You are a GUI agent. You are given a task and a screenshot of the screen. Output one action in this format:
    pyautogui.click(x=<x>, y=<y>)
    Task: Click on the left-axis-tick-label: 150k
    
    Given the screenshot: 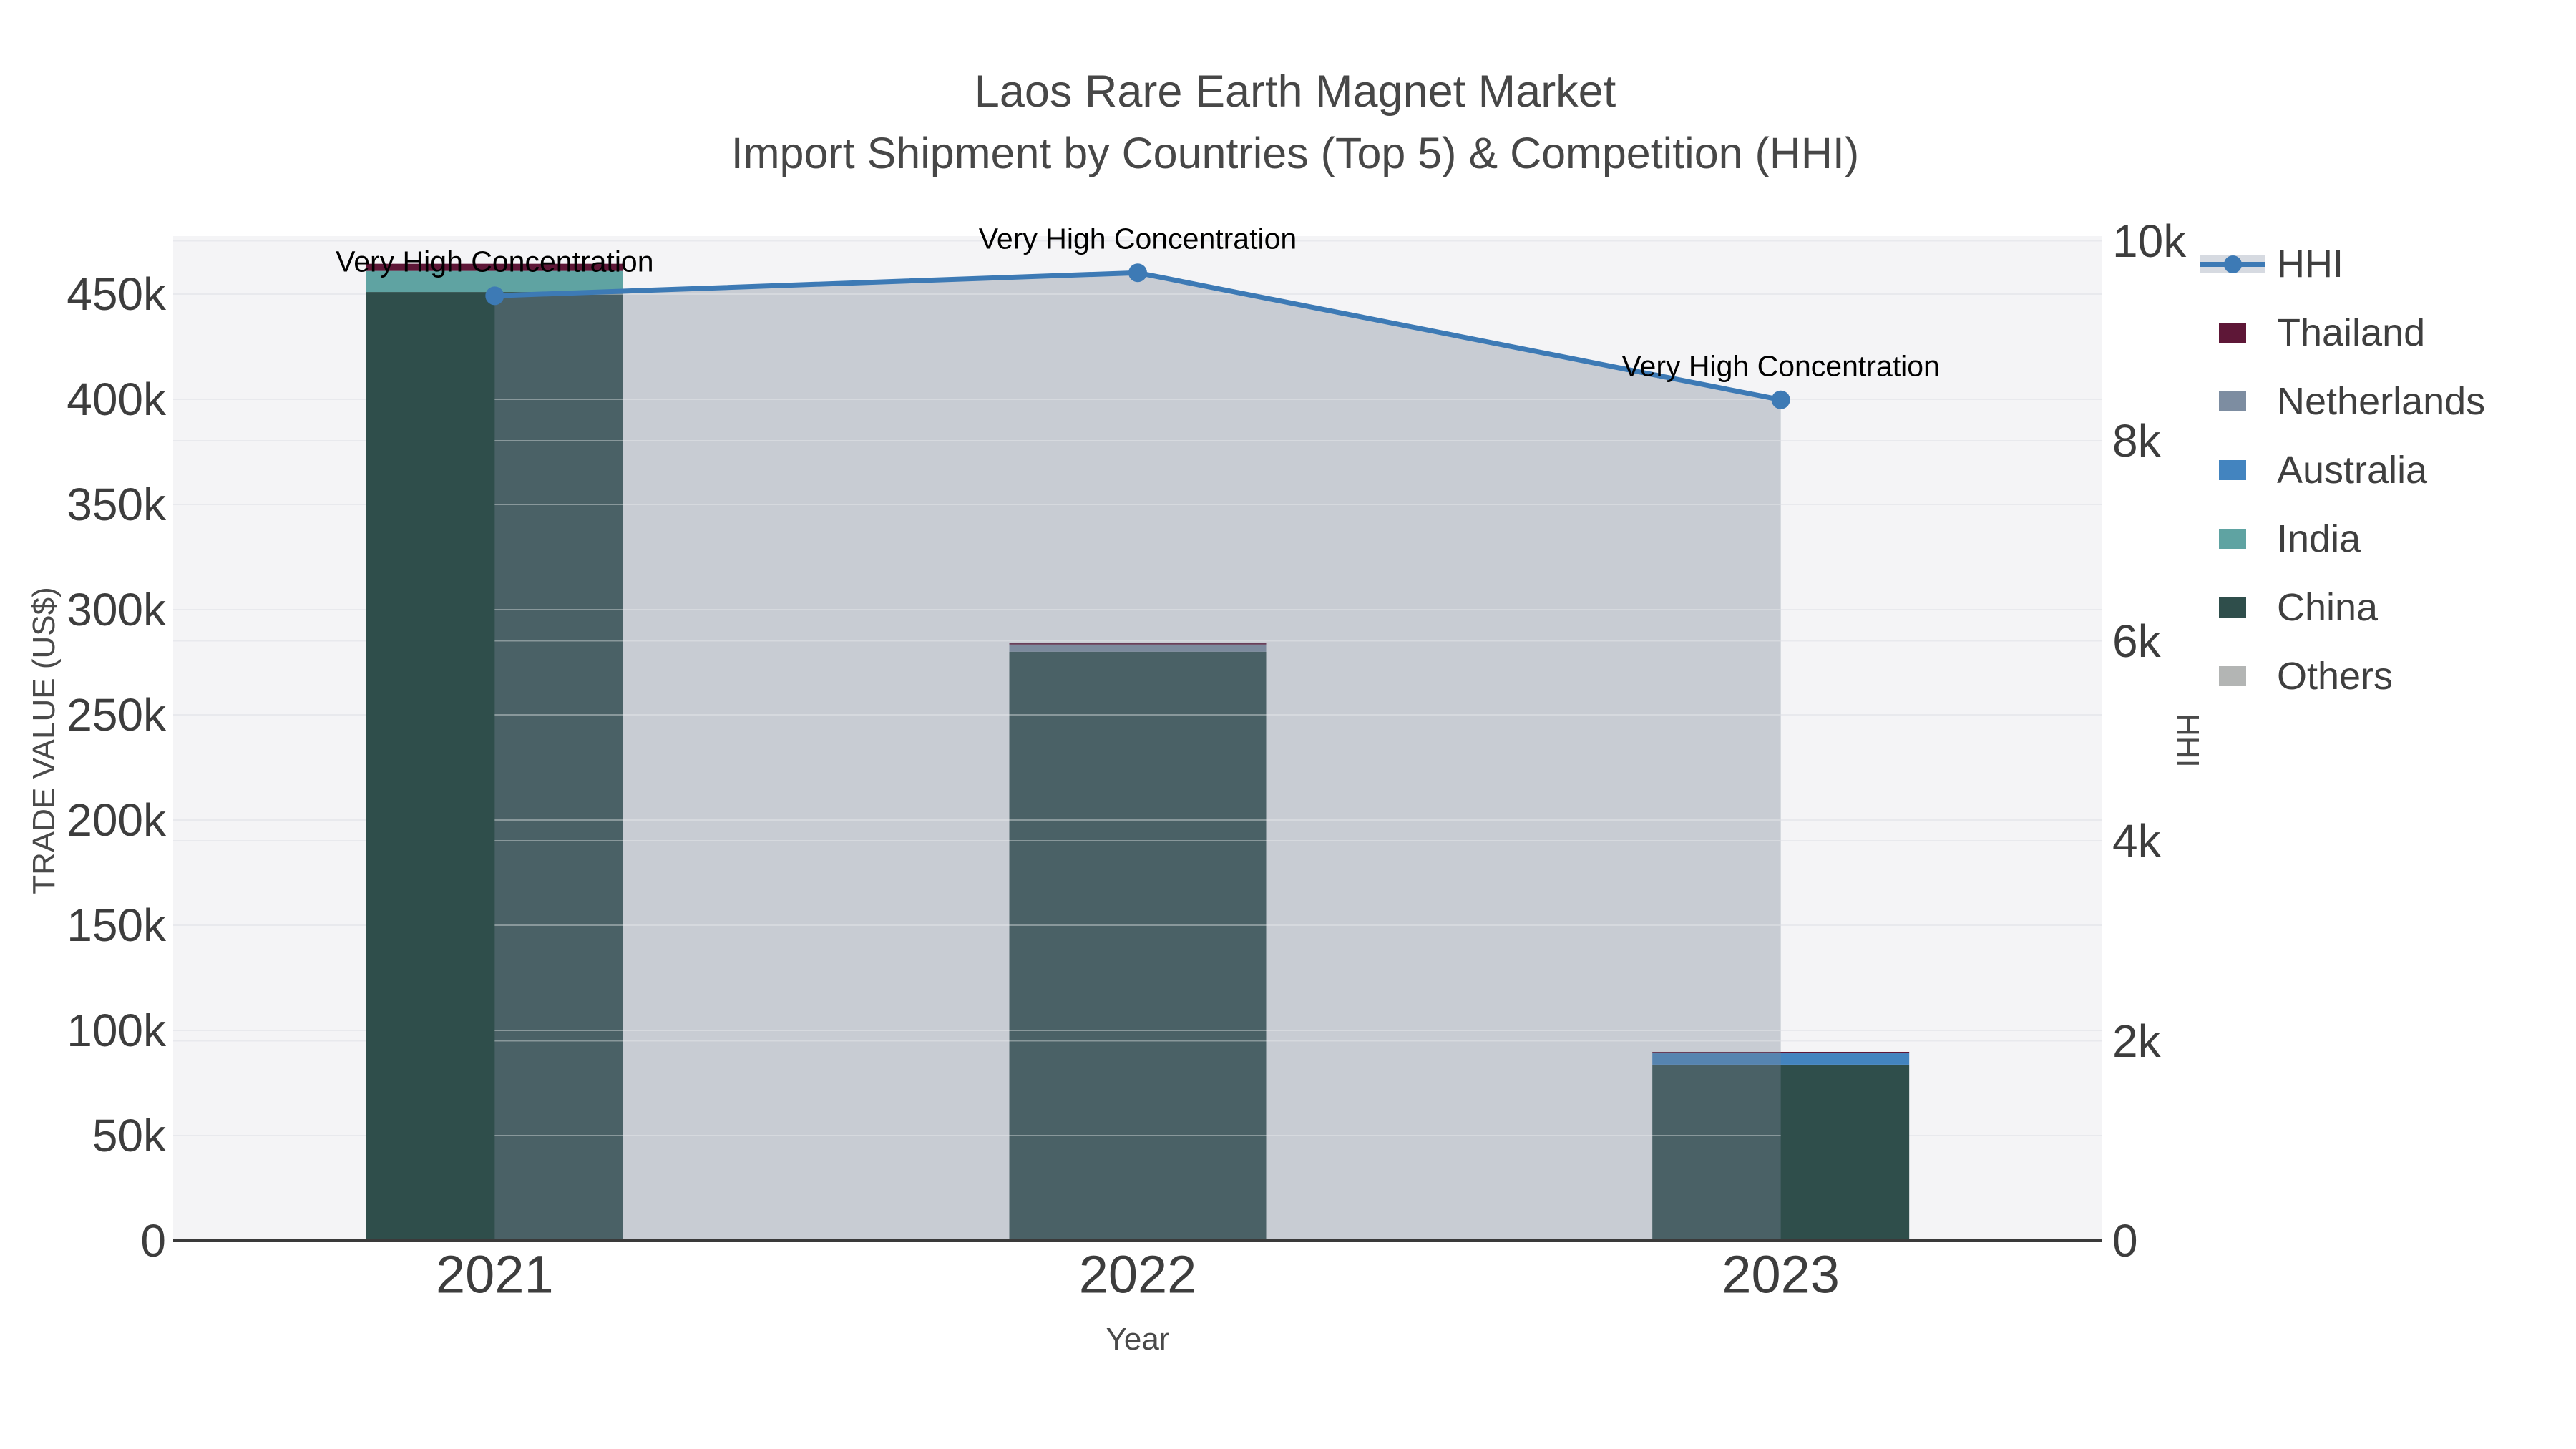 What is the action you would take?
    pyautogui.click(x=116, y=925)
    